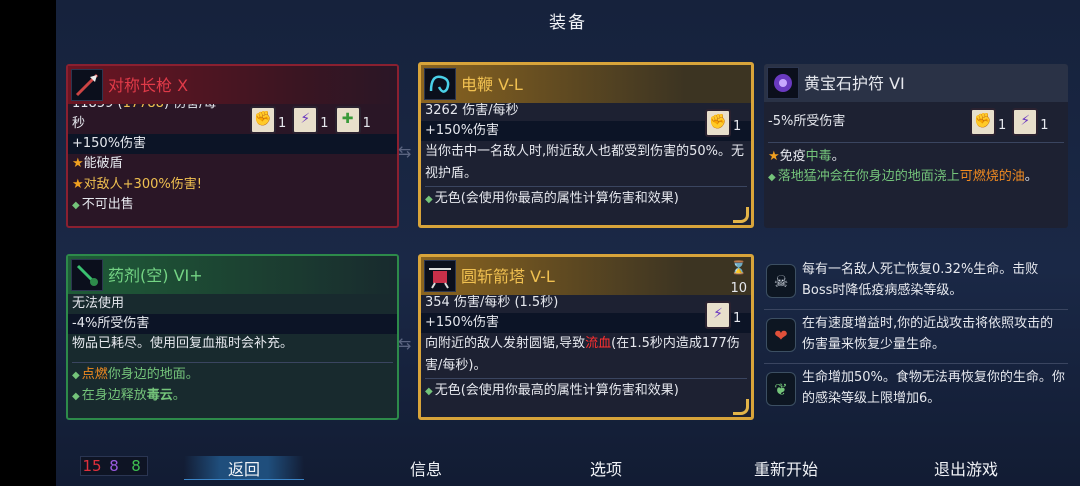  I want to click on stat-line: -4%所受伤害, so click(232, 324).